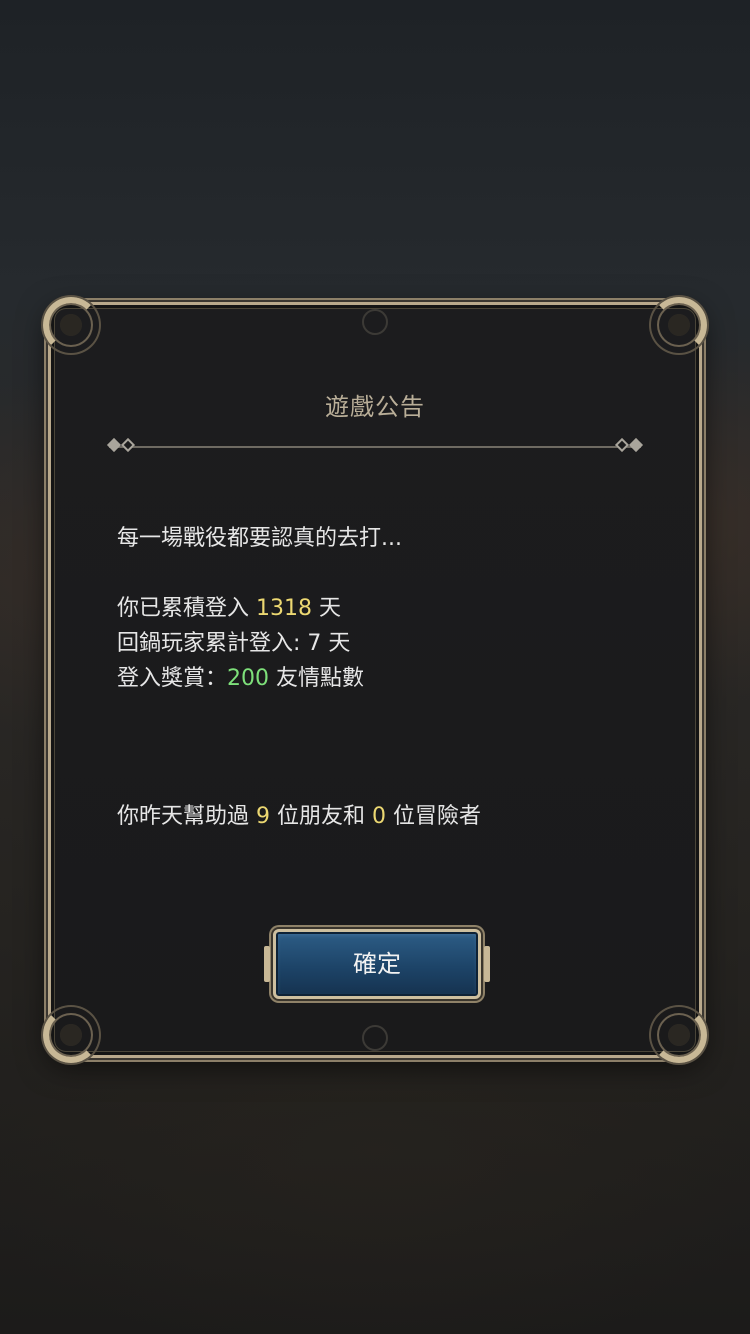 The height and width of the screenshot is (1334, 750). What do you see at coordinates (172, 678) in the screenshot?
I see `reward-prefix: 登入獎賞：` at bounding box center [172, 678].